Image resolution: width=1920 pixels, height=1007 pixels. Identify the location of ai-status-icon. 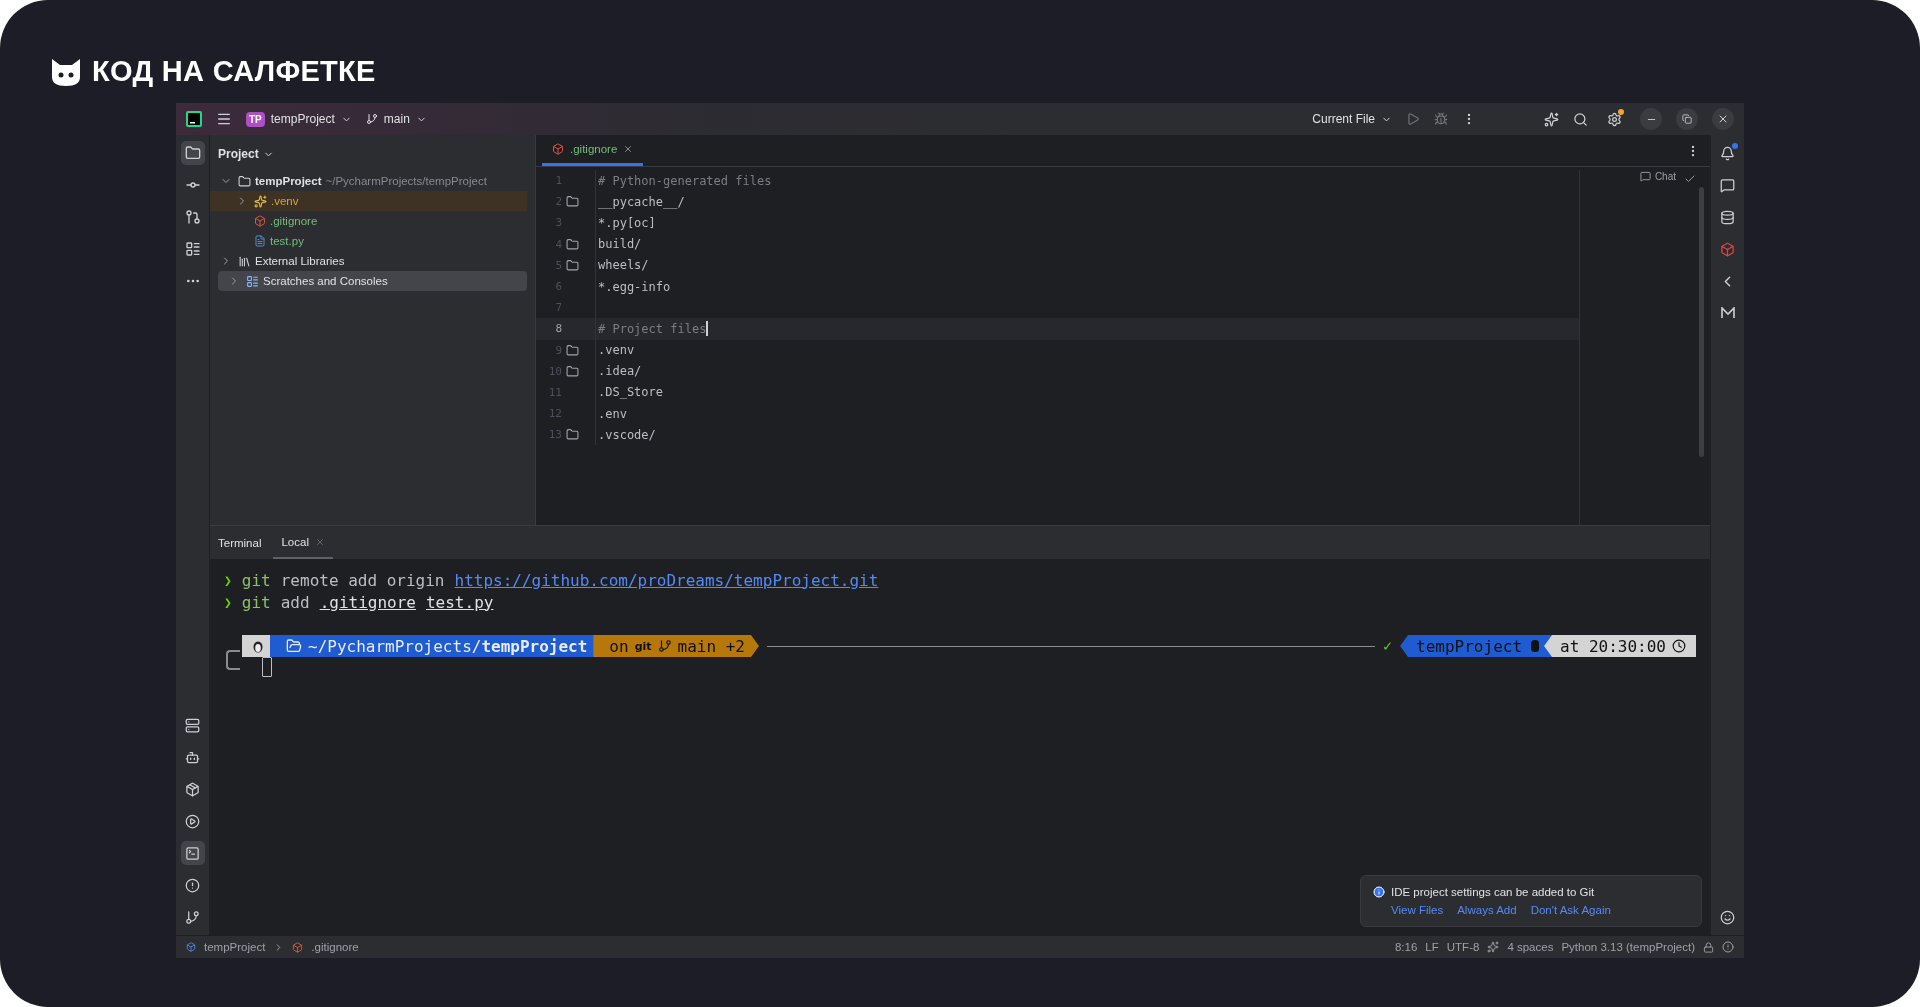
(1493, 947).